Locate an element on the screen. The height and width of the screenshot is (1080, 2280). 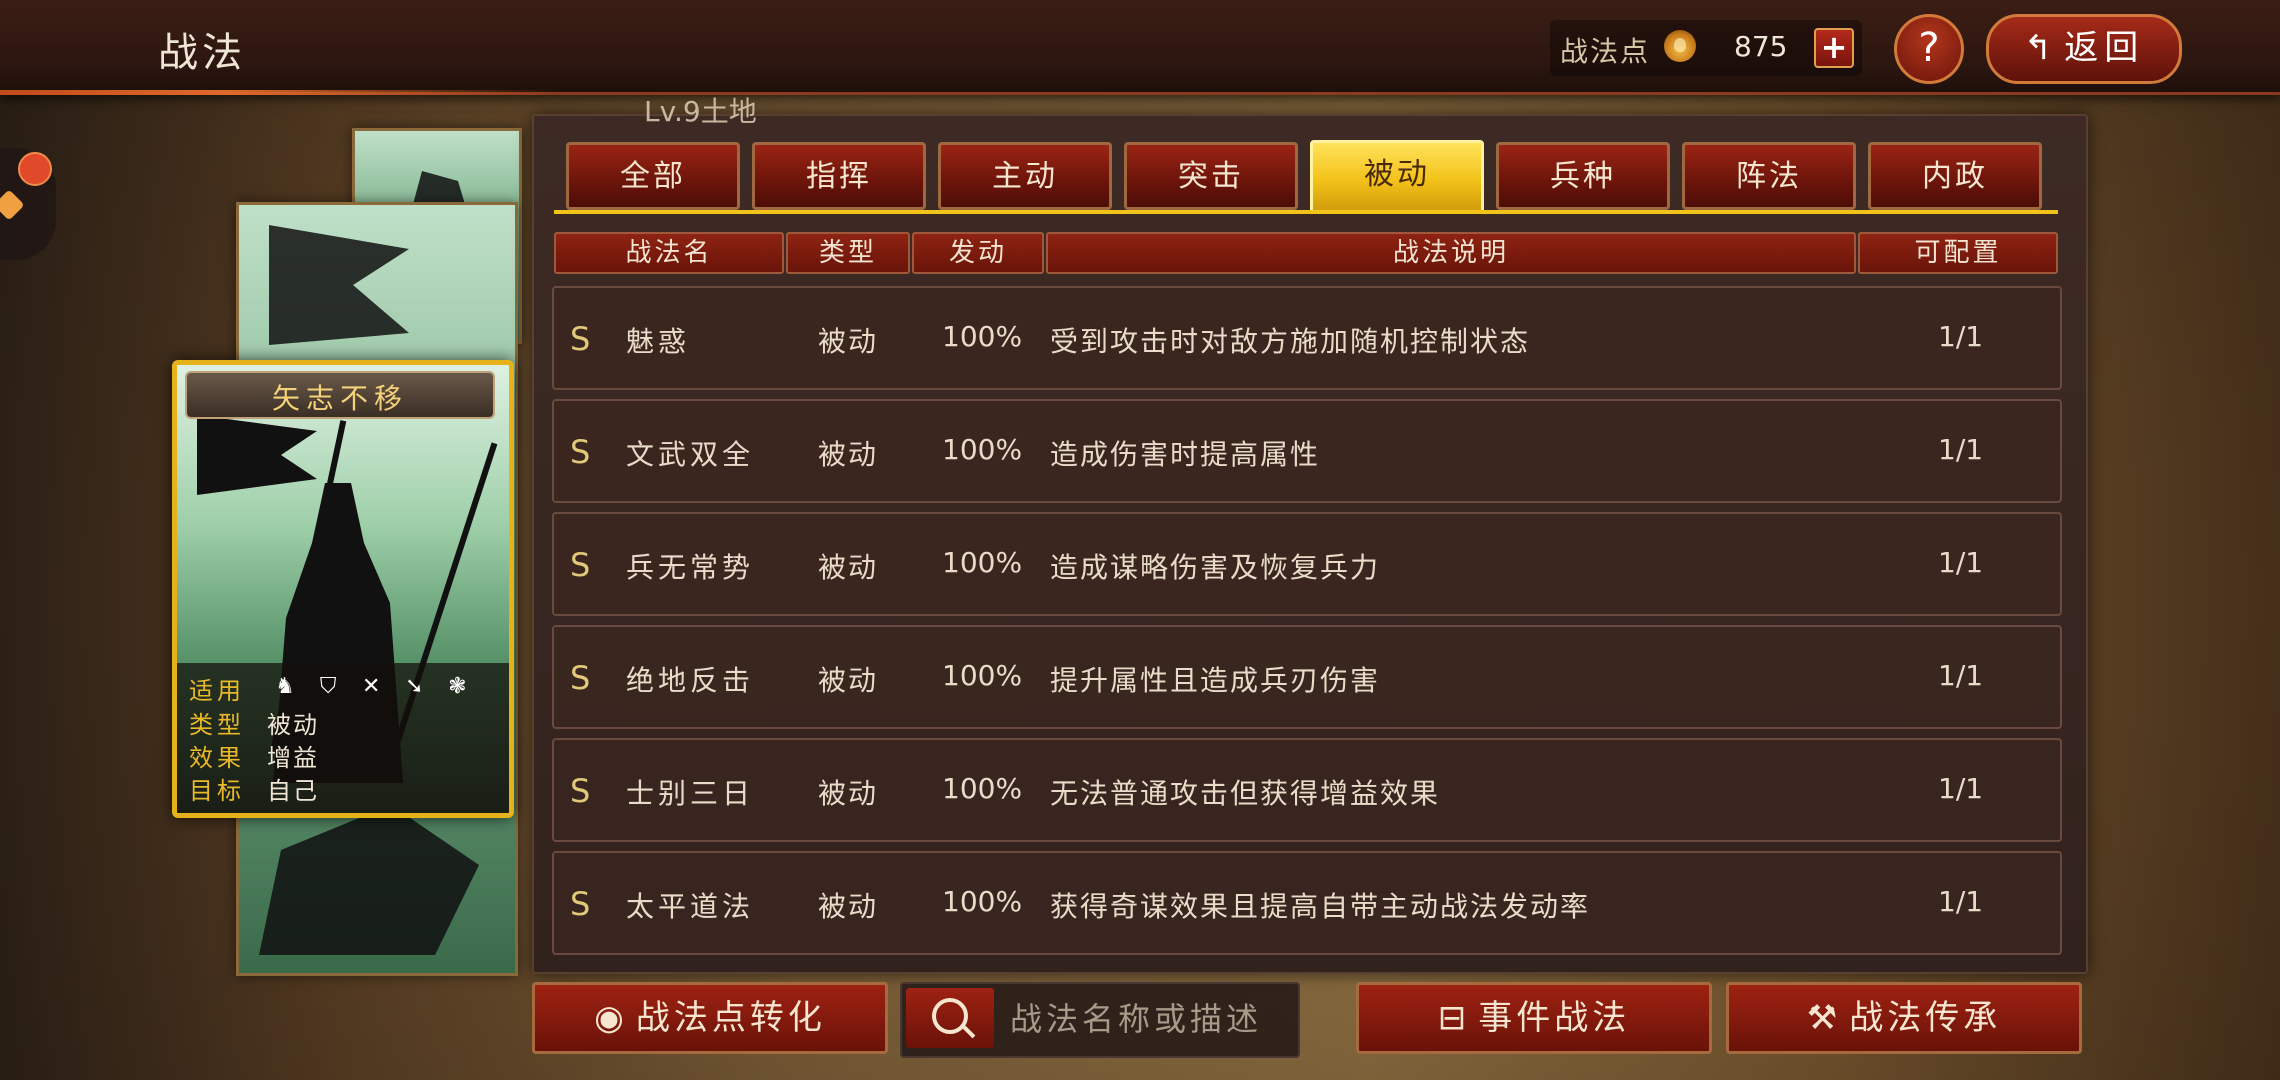
tactic-name: 太平道法 is located at coordinates (690, 906).